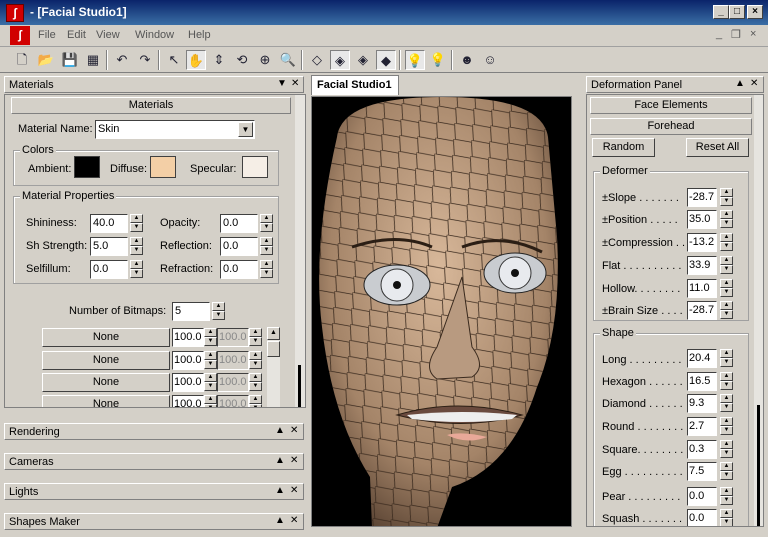 This screenshot has height=537, width=768. What do you see at coordinates (702, 219) in the screenshot?
I see `position-input: 35.0` at bounding box center [702, 219].